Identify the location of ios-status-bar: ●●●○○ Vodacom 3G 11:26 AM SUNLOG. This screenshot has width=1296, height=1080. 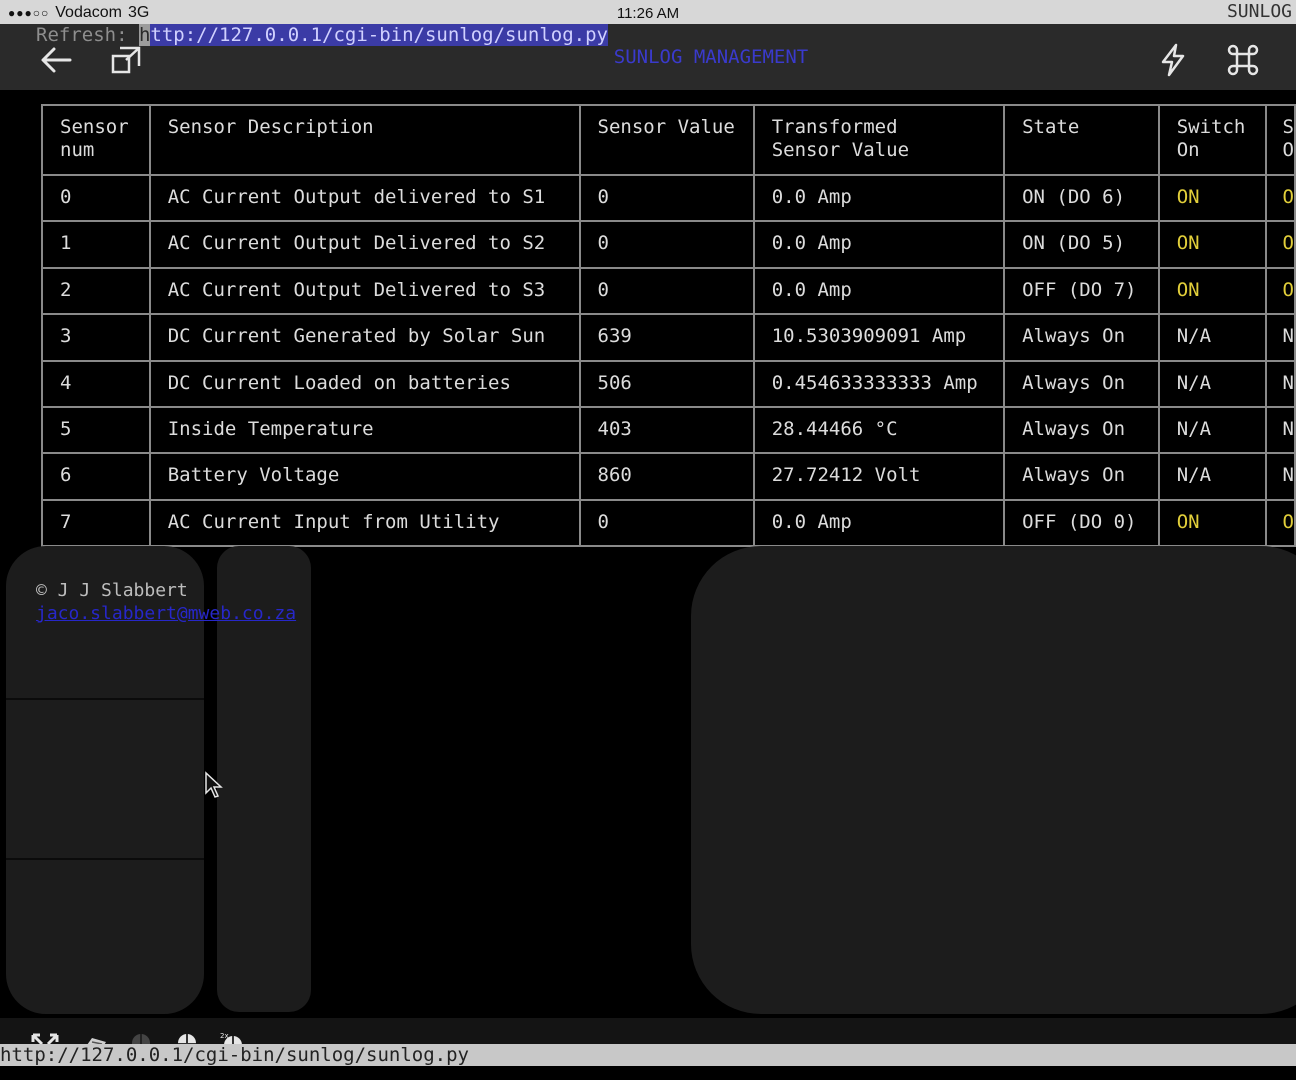
(648, 12).